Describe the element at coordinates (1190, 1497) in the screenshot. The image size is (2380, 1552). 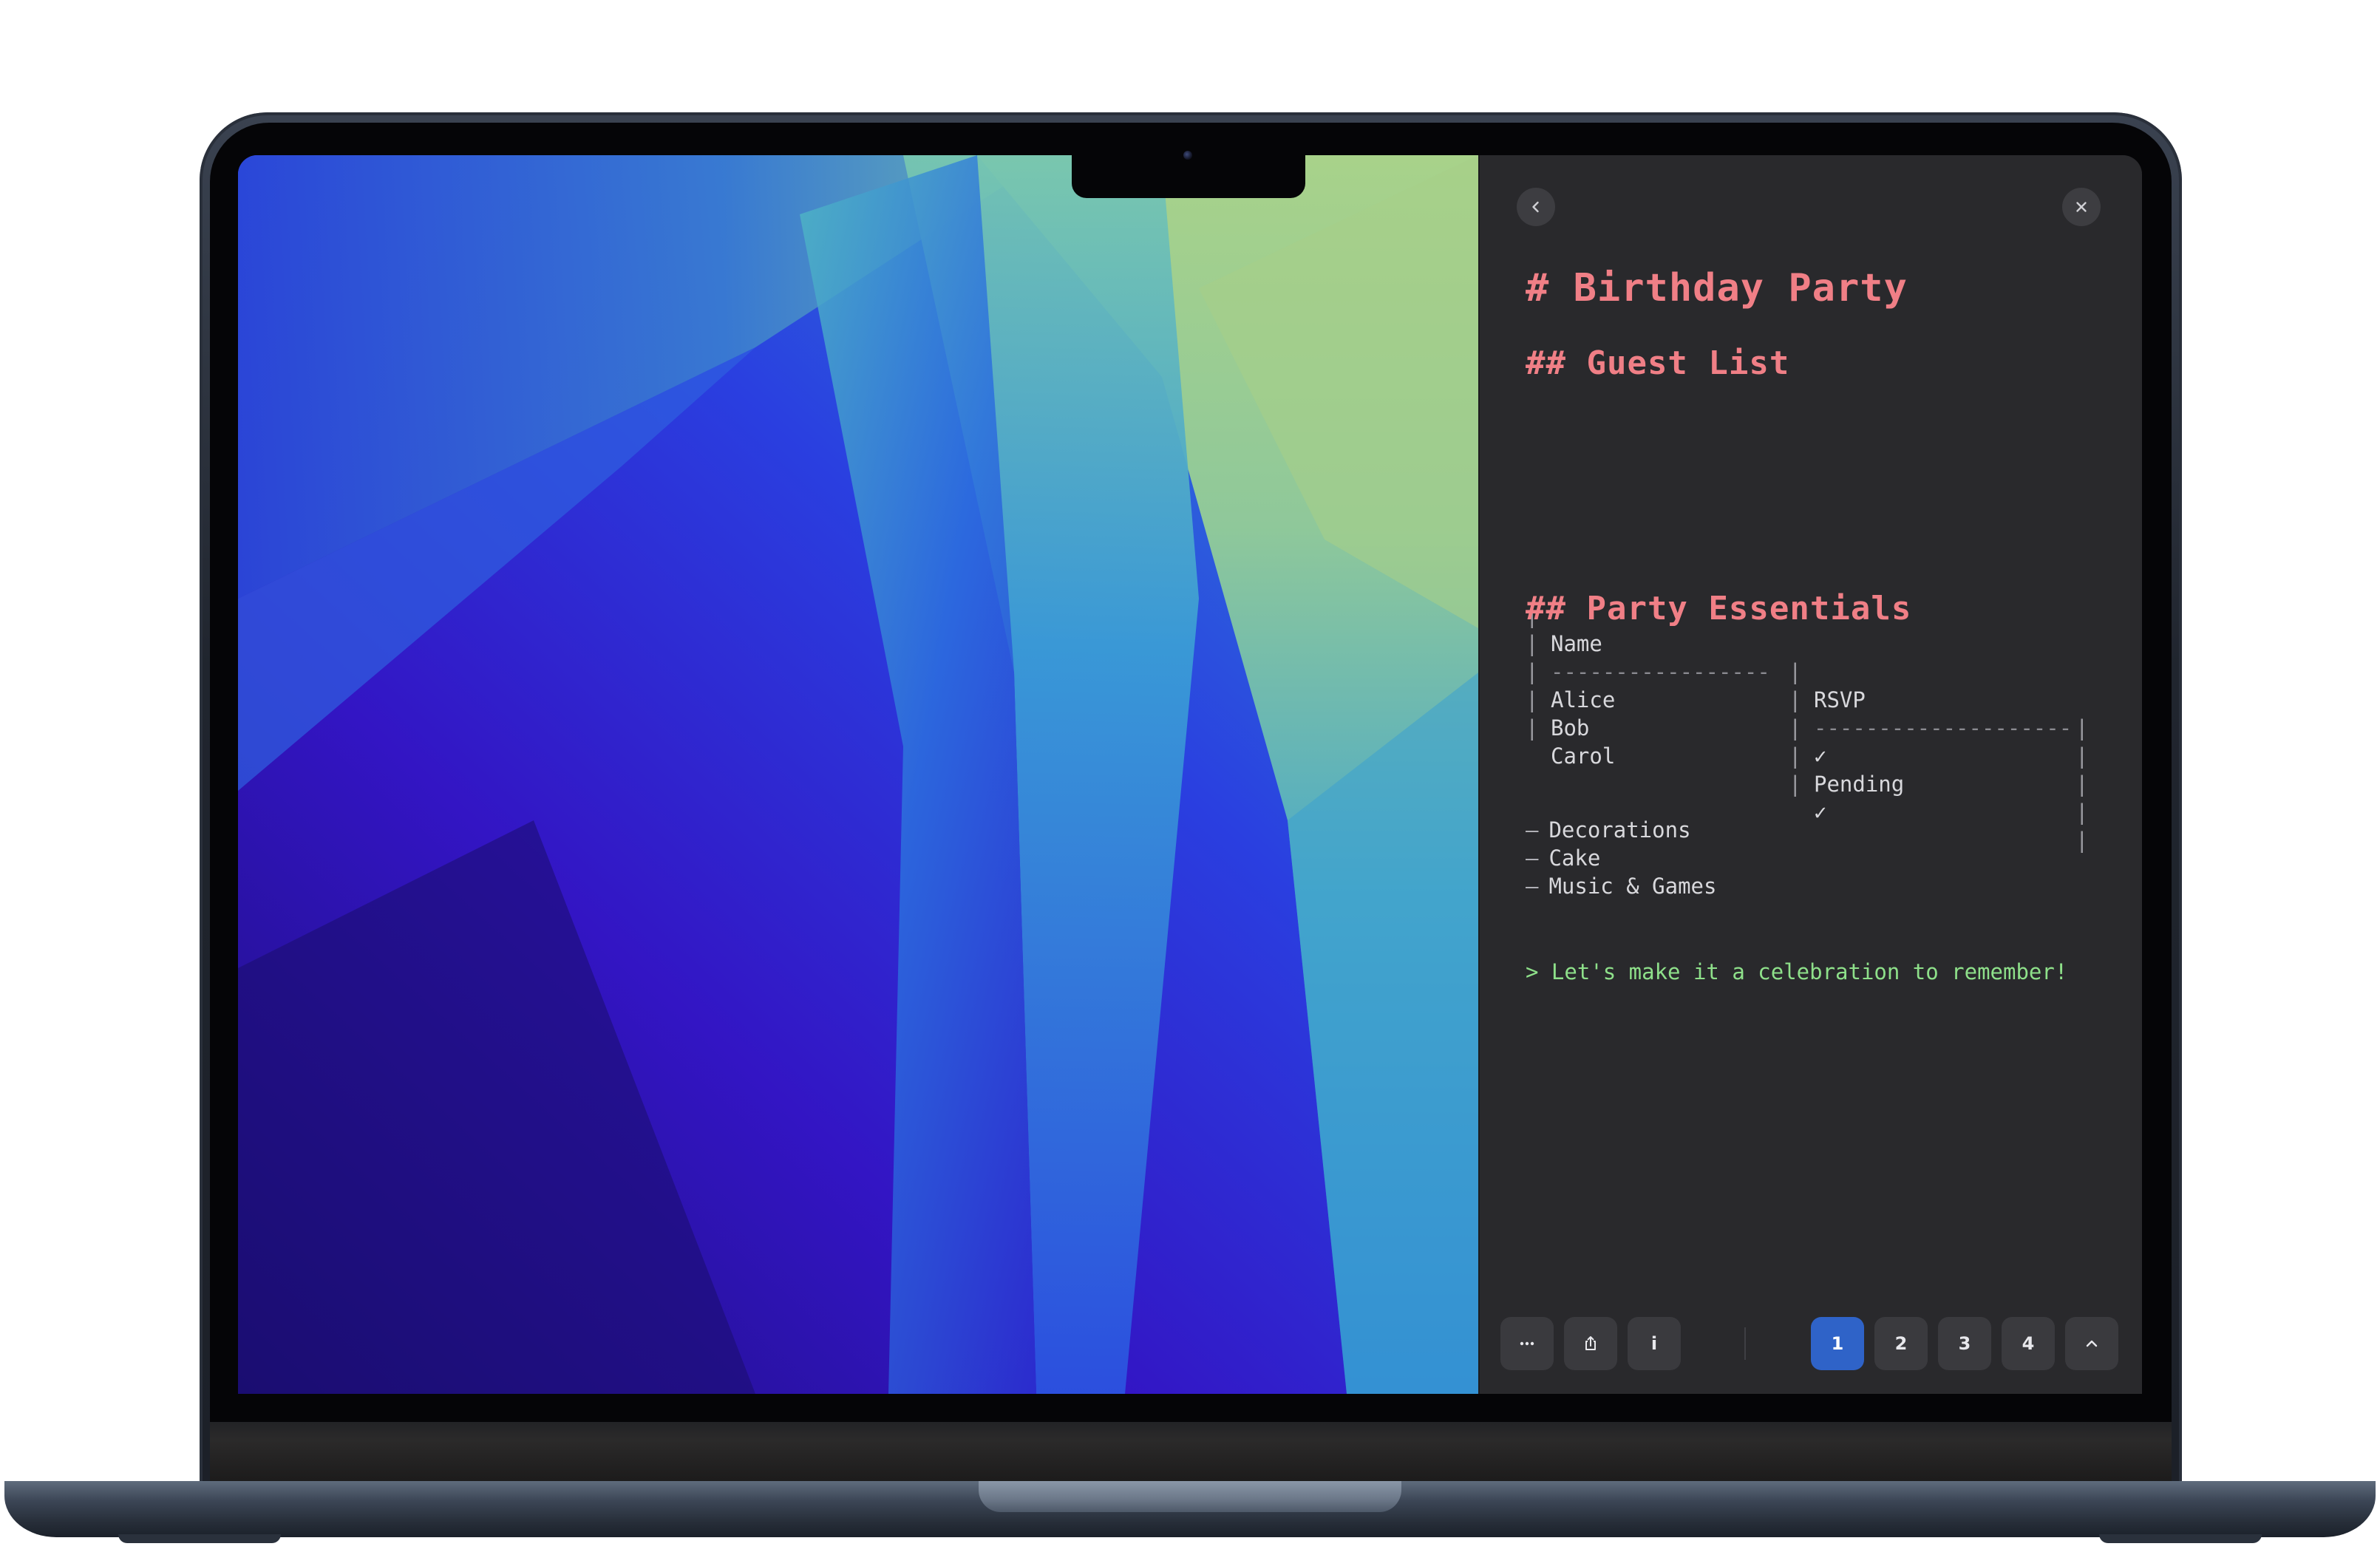
I see `lid-opening-notch` at that location.